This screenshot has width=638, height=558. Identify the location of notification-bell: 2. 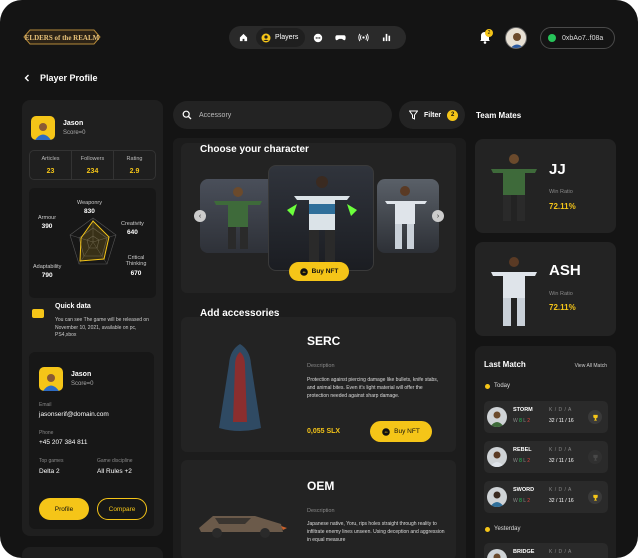
(485, 37).